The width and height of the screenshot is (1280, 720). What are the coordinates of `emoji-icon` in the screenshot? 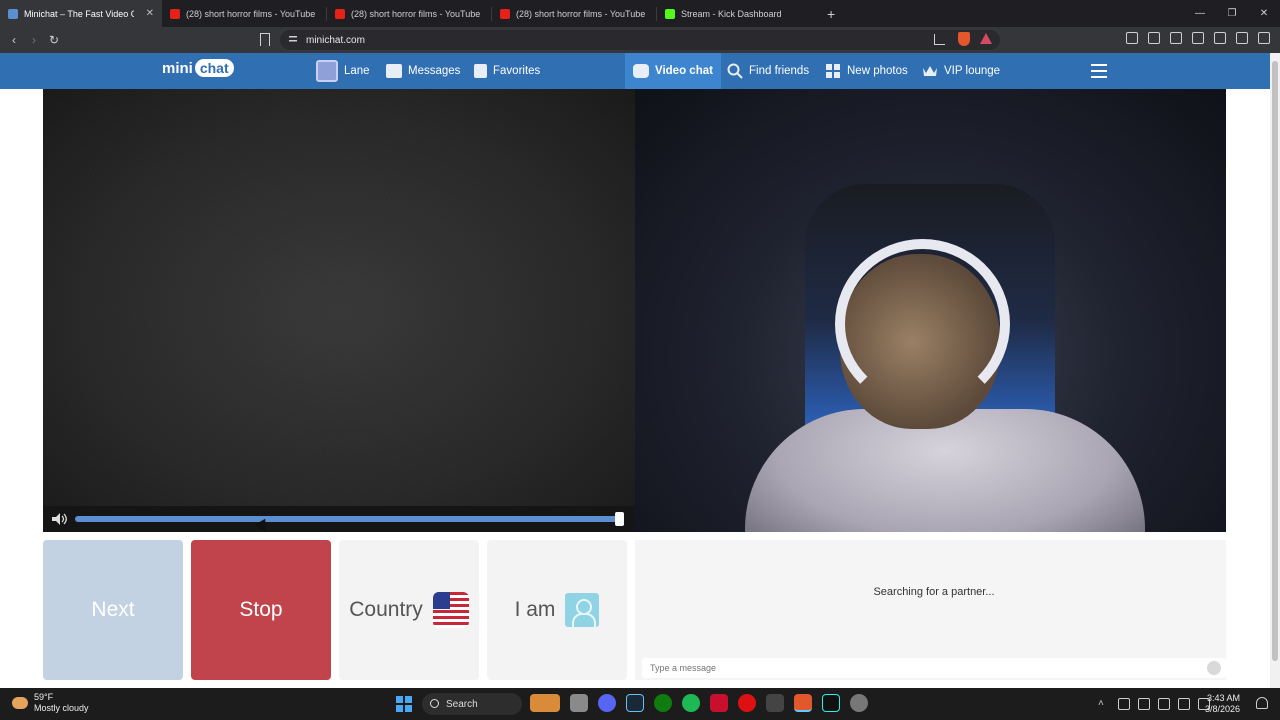 It's located at (1214, 668).